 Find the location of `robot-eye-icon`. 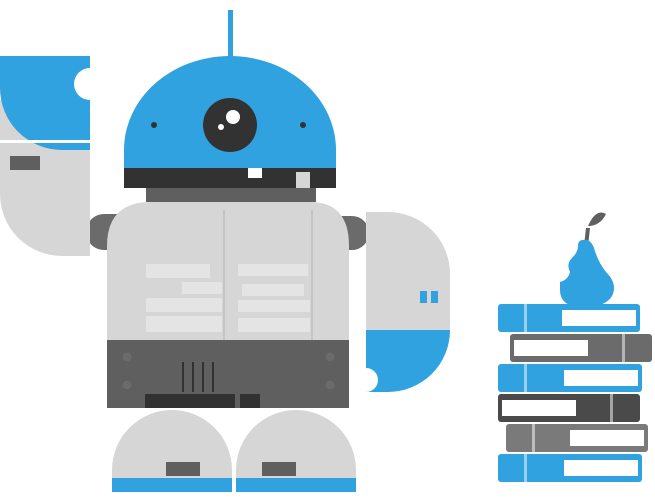

robot-eye-icon is located at coordinates (230, 125).